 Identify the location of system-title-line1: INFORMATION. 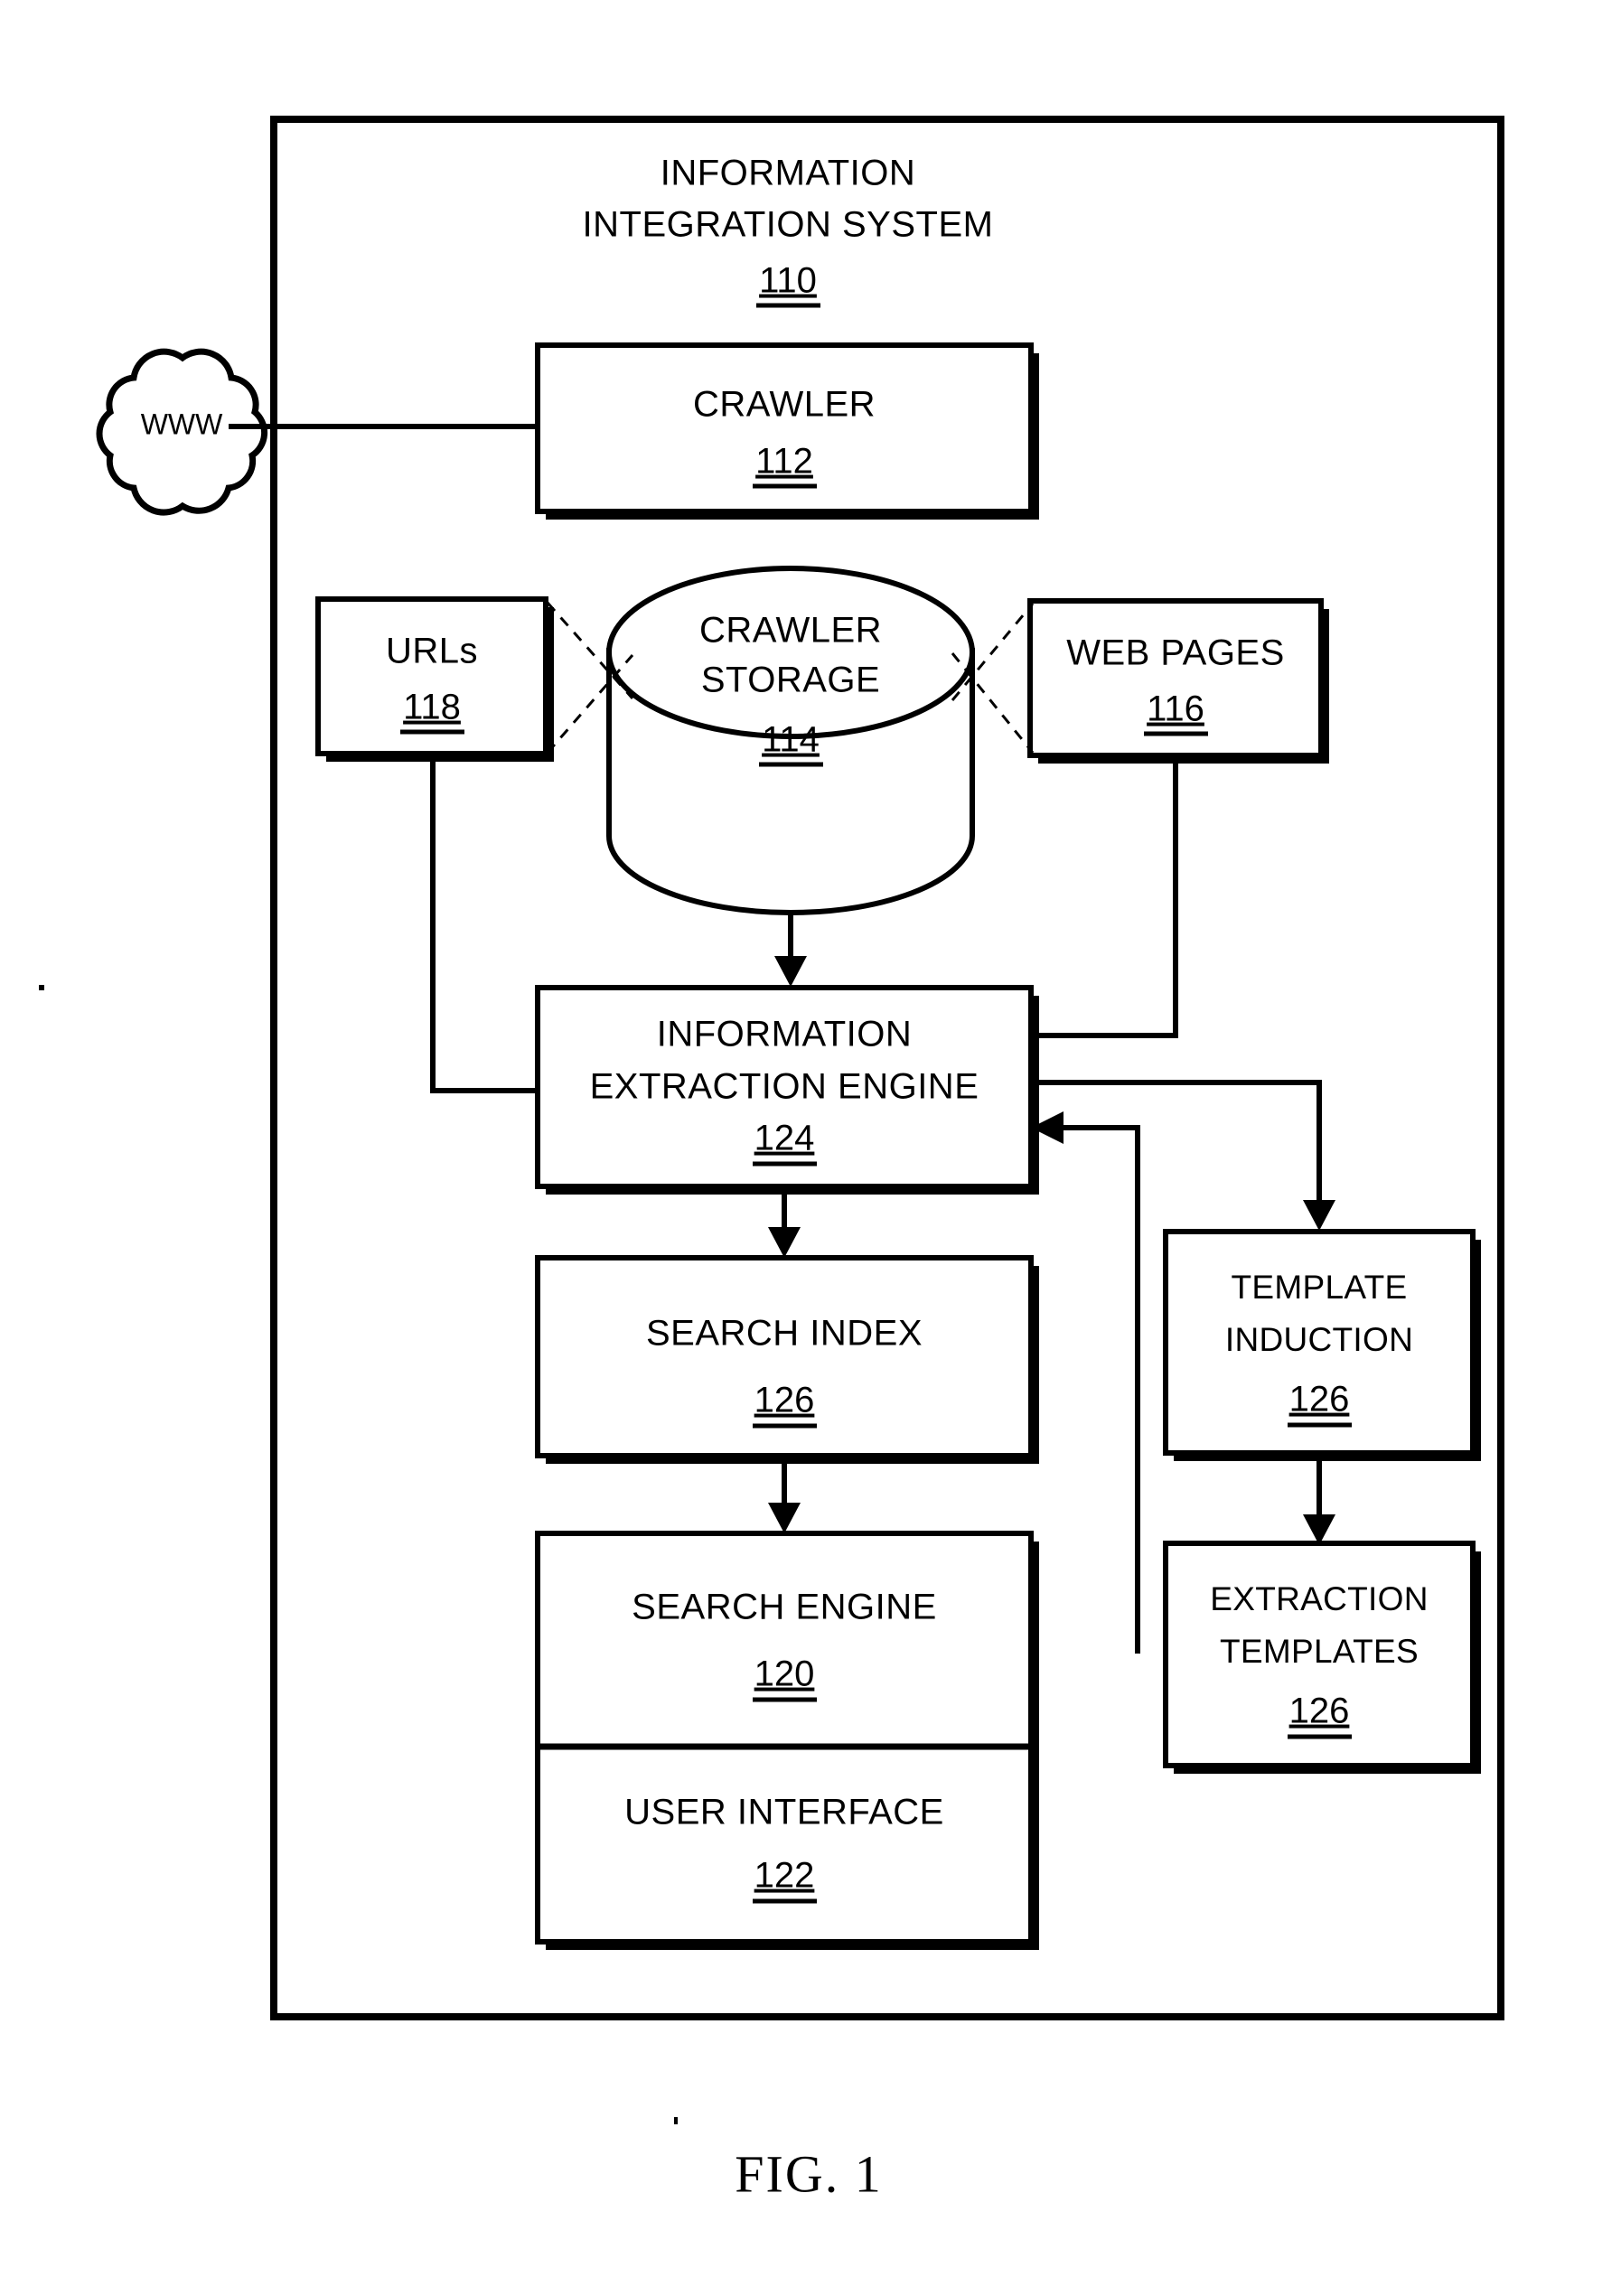
(788, 173).